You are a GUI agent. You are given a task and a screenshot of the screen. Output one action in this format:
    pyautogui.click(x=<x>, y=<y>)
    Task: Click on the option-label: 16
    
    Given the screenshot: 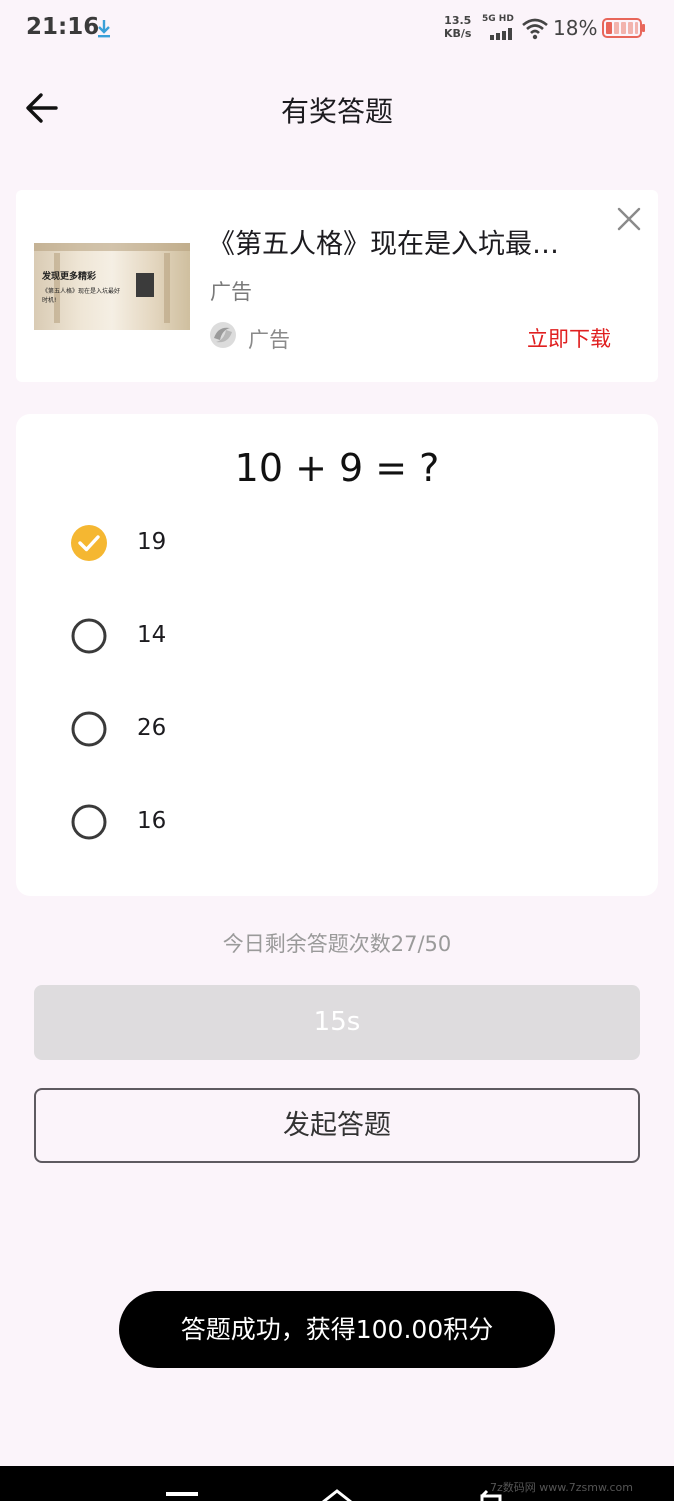 What is the action you would take?
    pyautogui.click(x=152, y=821)
    